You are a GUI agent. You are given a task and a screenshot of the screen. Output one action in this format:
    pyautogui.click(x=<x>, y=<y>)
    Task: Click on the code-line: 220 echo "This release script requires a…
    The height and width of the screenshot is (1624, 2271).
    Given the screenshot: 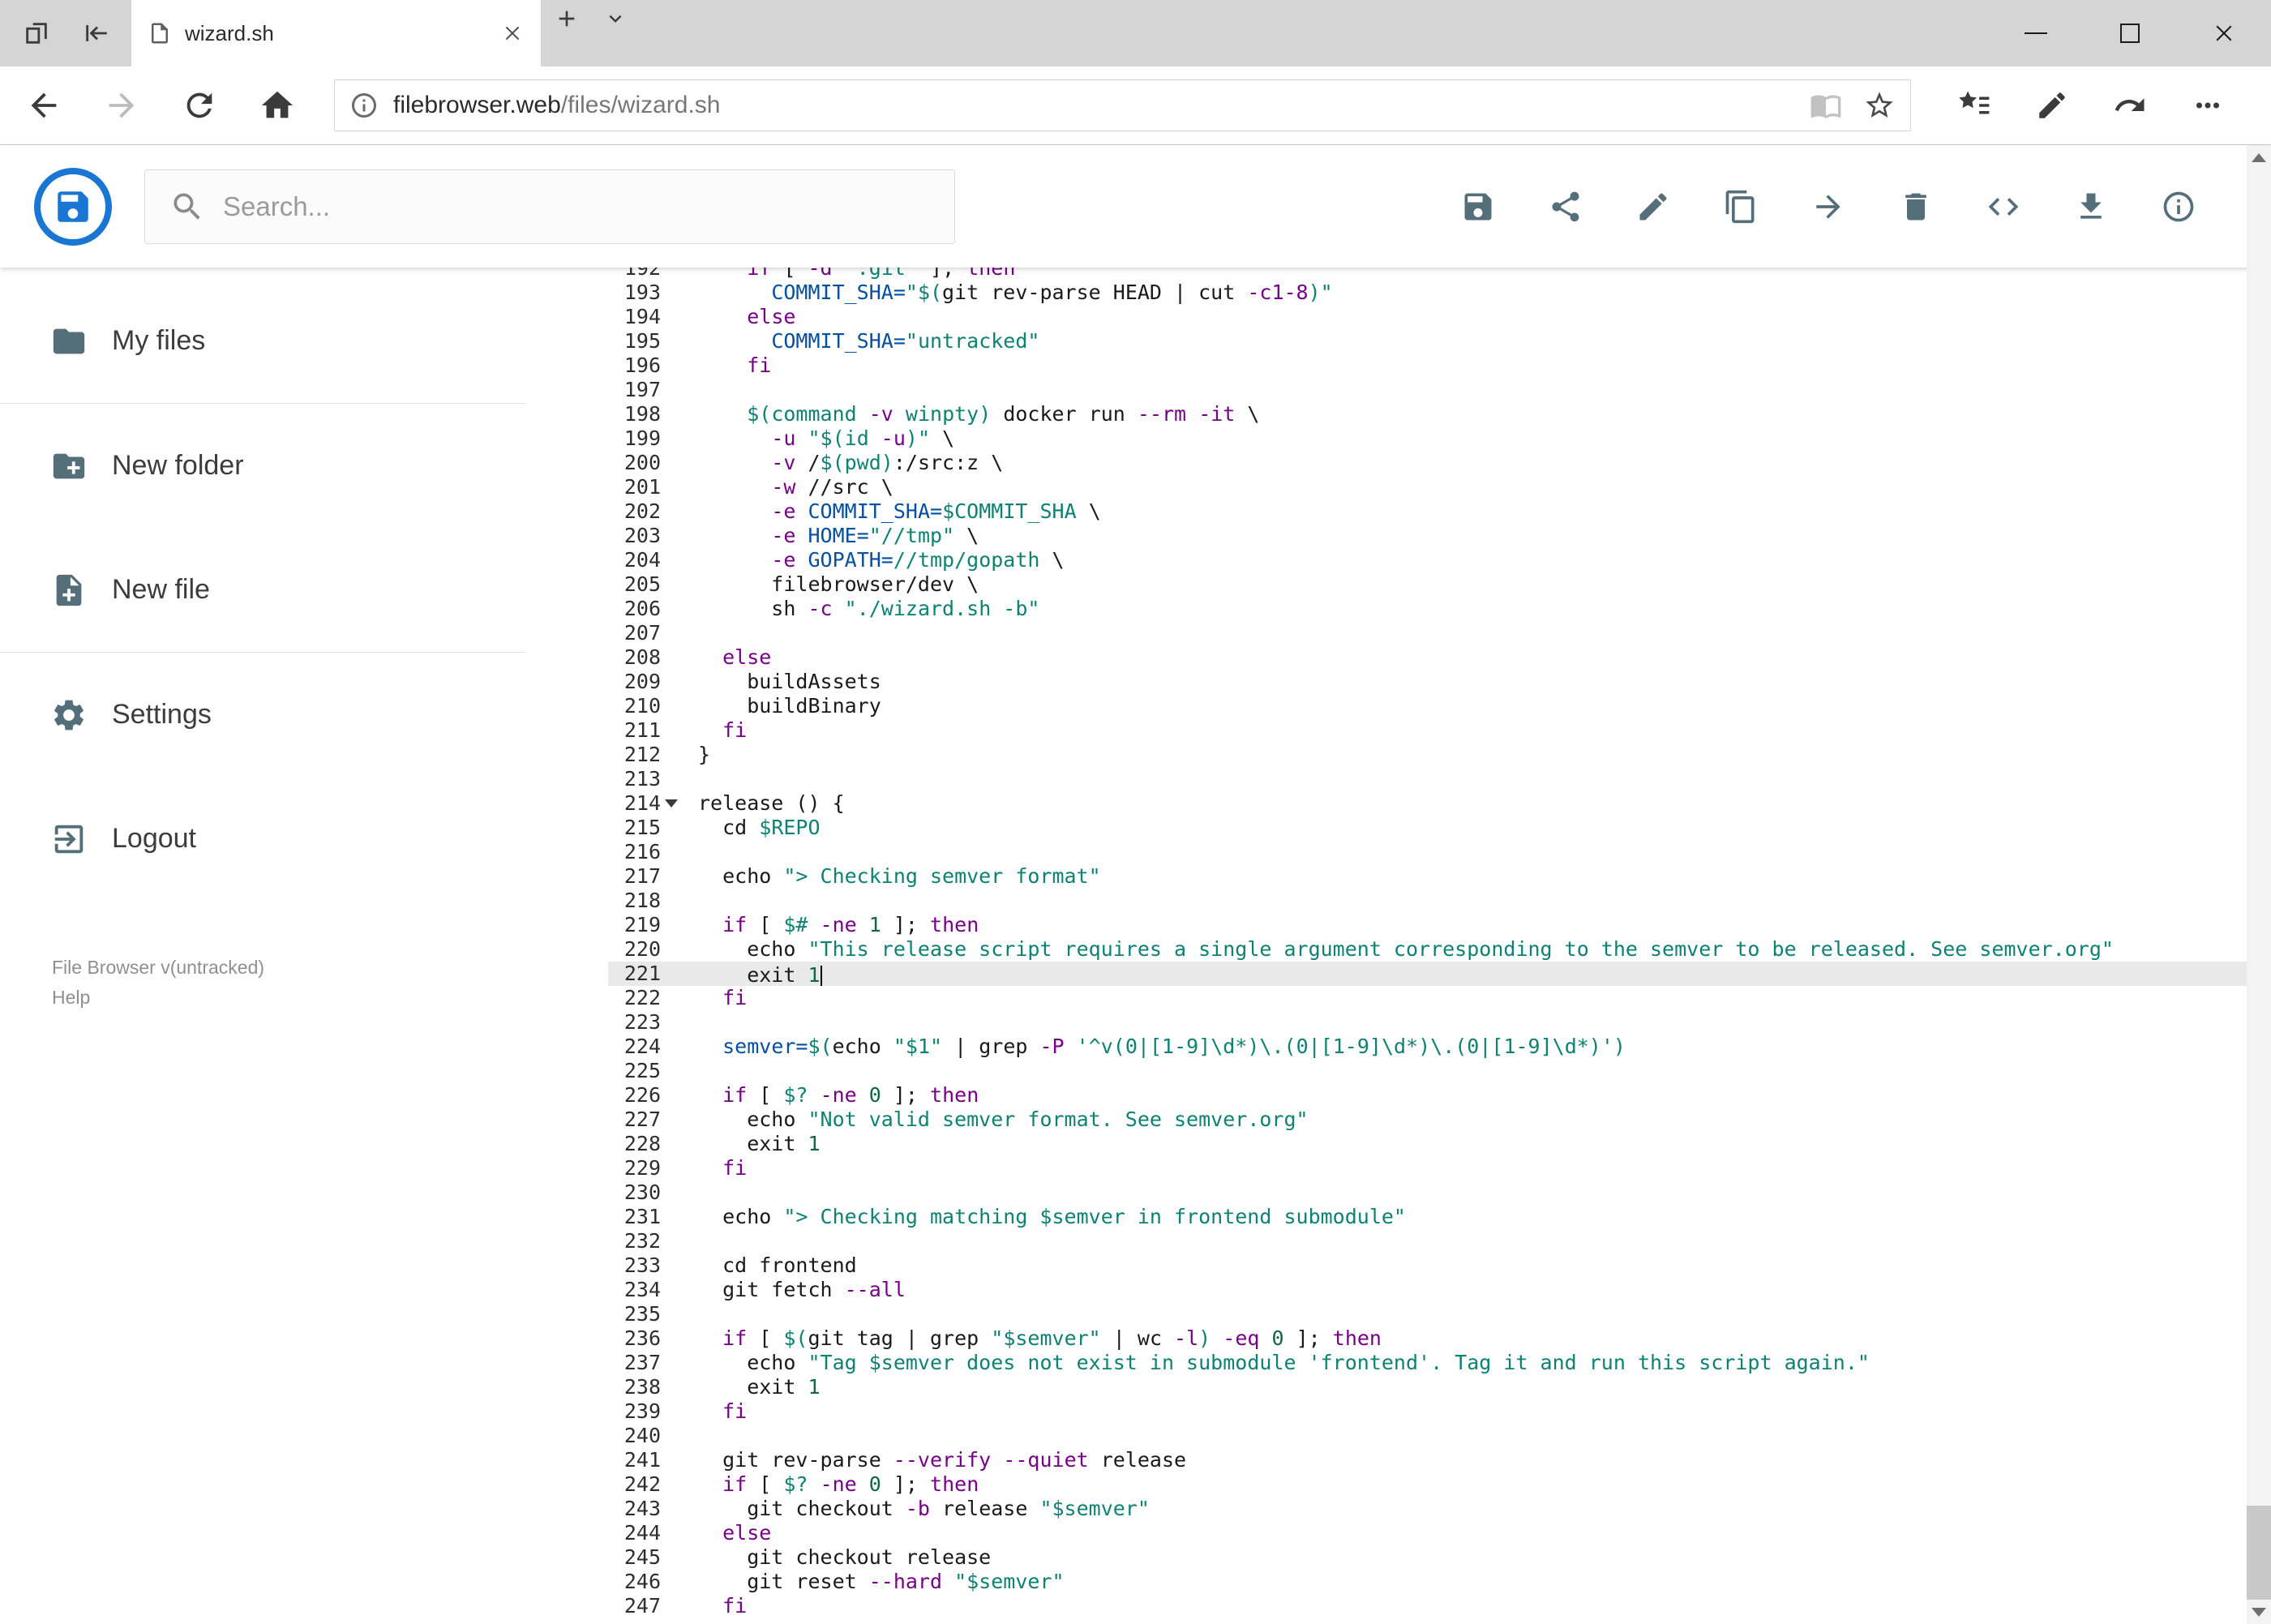 What is the action you would take?
    pyautogui.click(x=1427, y=950)
    